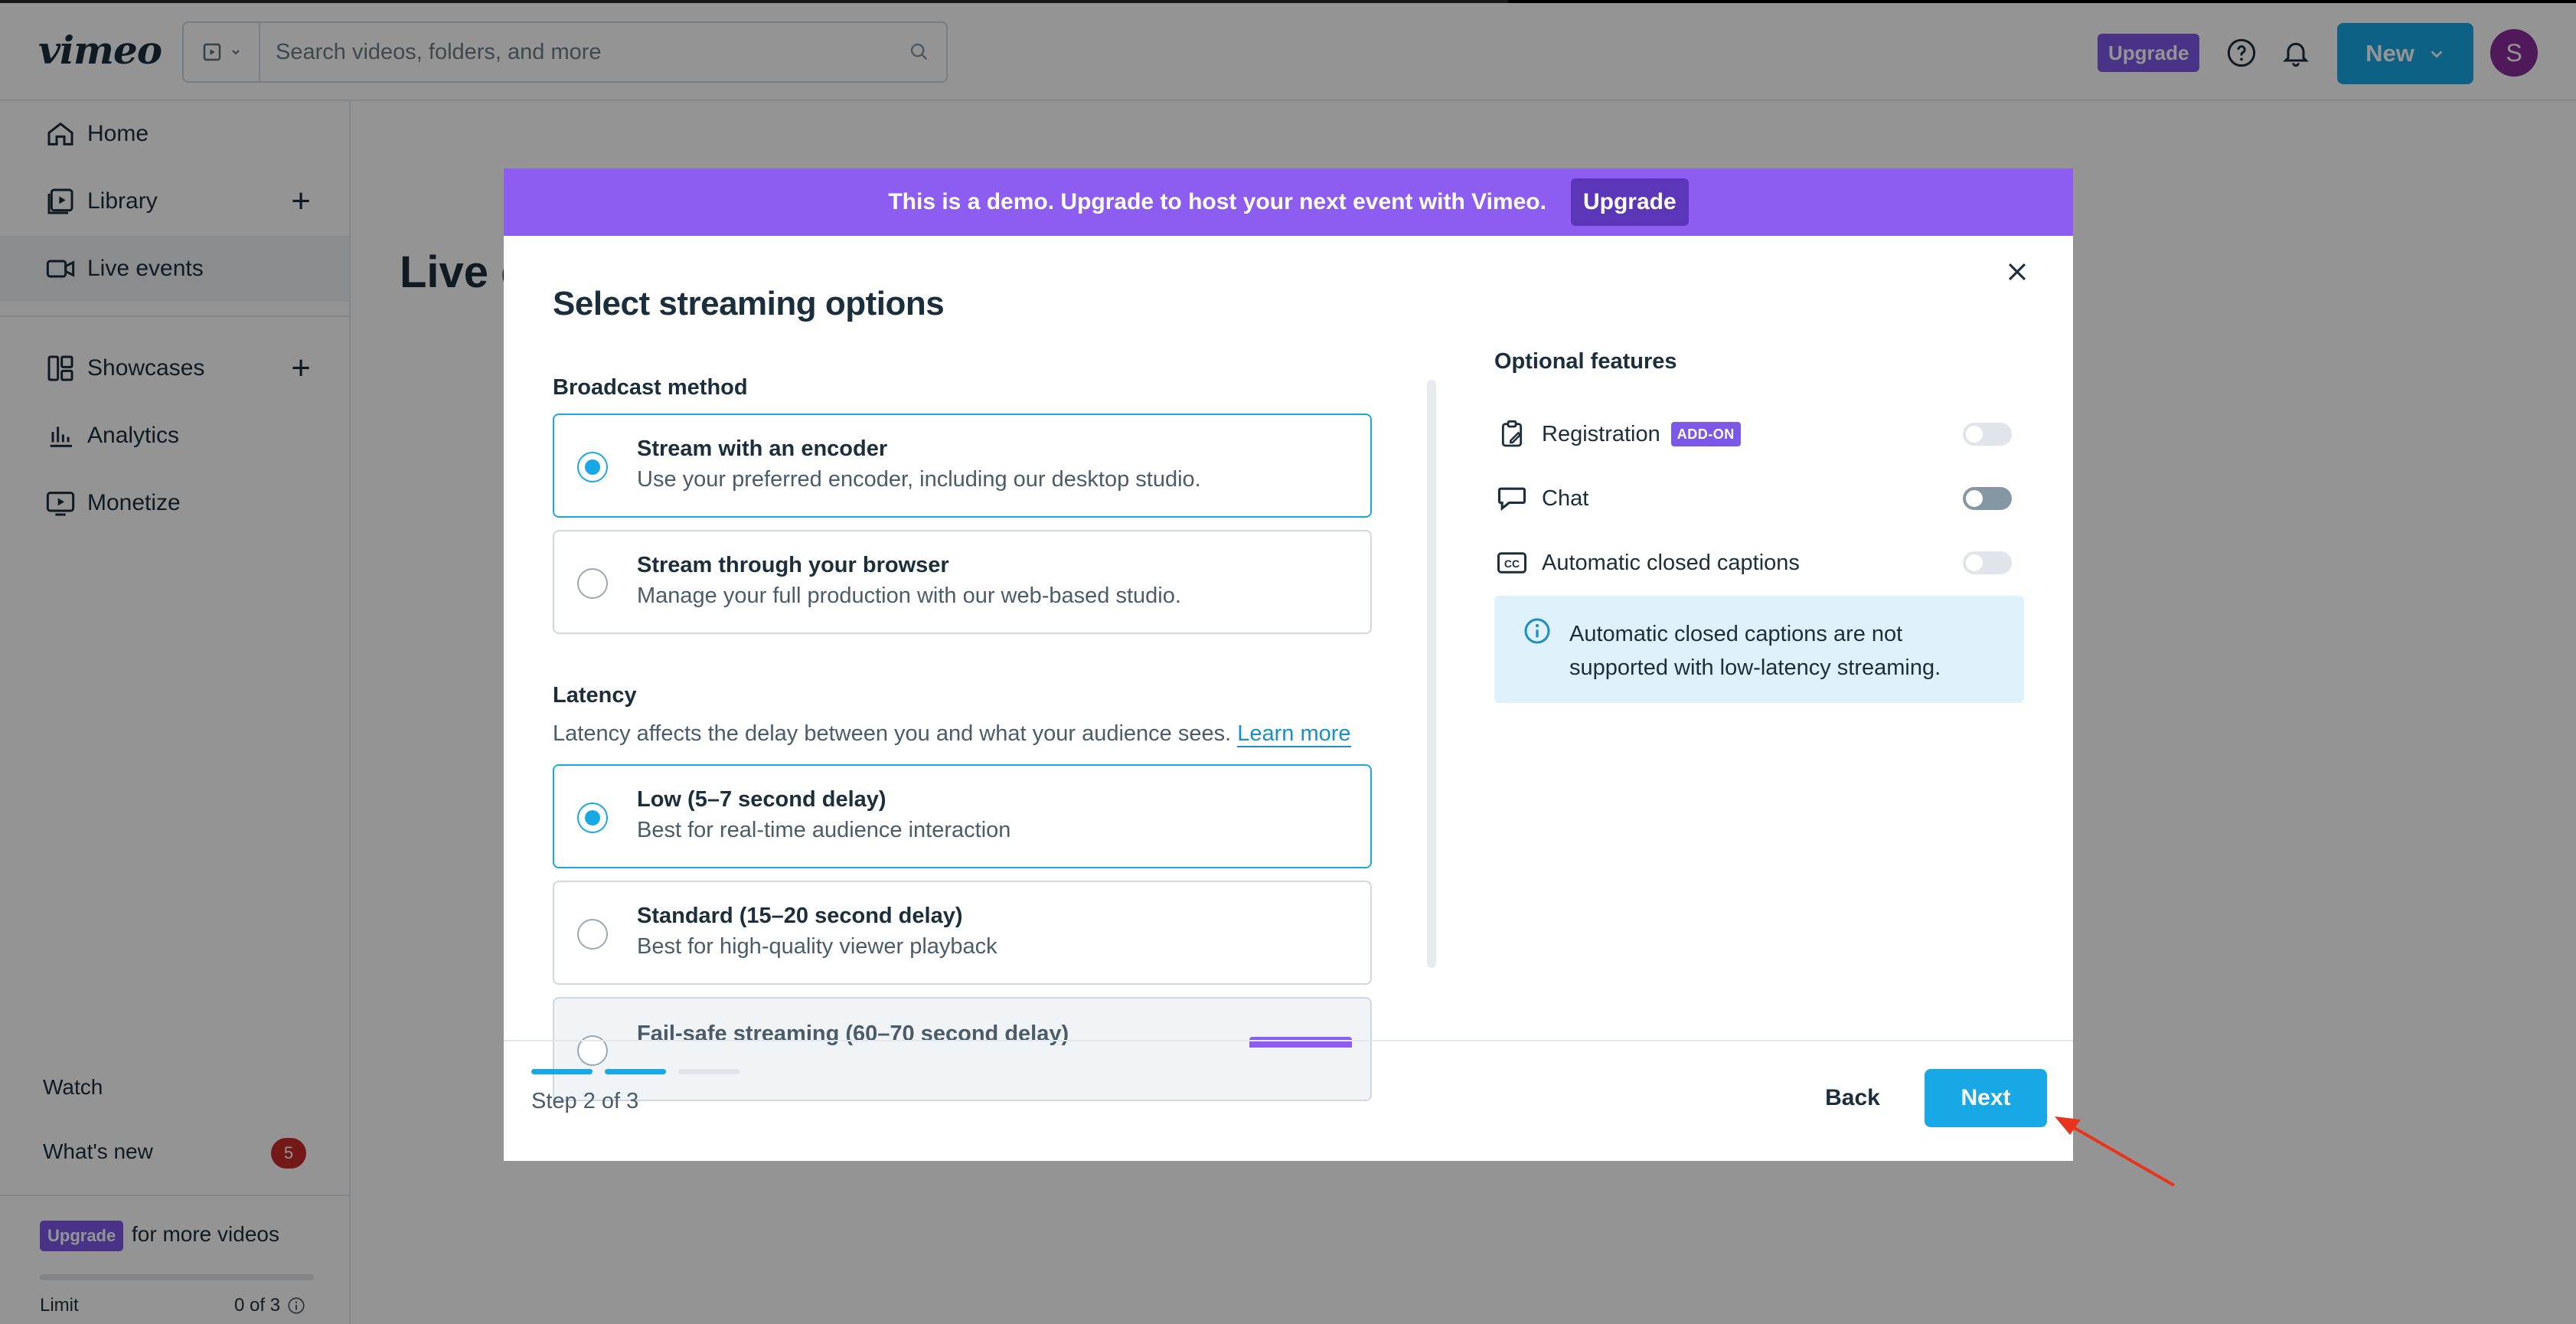  What do you see at coordinates (817, 947) in the screenshot?
I see `option-description: Best for high-quality viewer playback` at bounding box center [817, 947].